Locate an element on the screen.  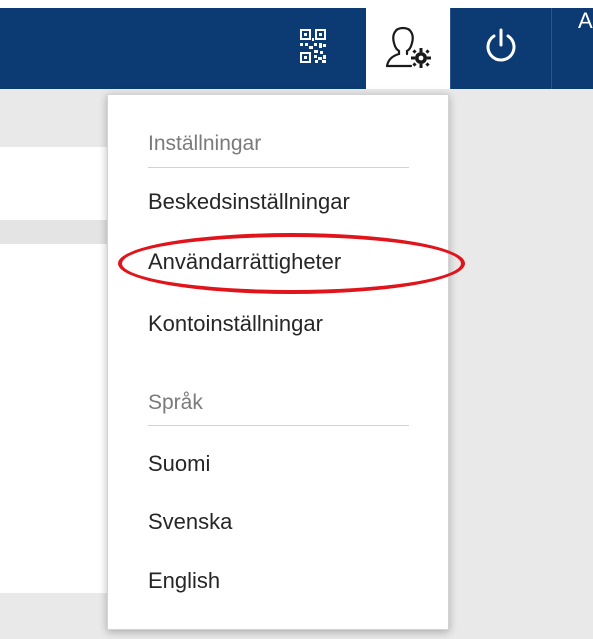
menu-item-language-english: English is located at coordinates (184, 581).